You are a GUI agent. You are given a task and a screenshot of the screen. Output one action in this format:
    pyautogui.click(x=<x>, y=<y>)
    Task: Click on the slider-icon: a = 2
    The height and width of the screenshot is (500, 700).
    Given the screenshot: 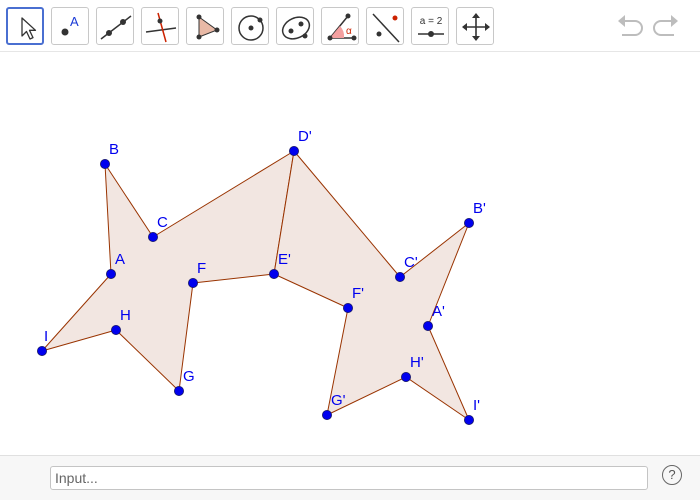 What is the action you would take?
    pyautogui.click(x=431, y=26)
    